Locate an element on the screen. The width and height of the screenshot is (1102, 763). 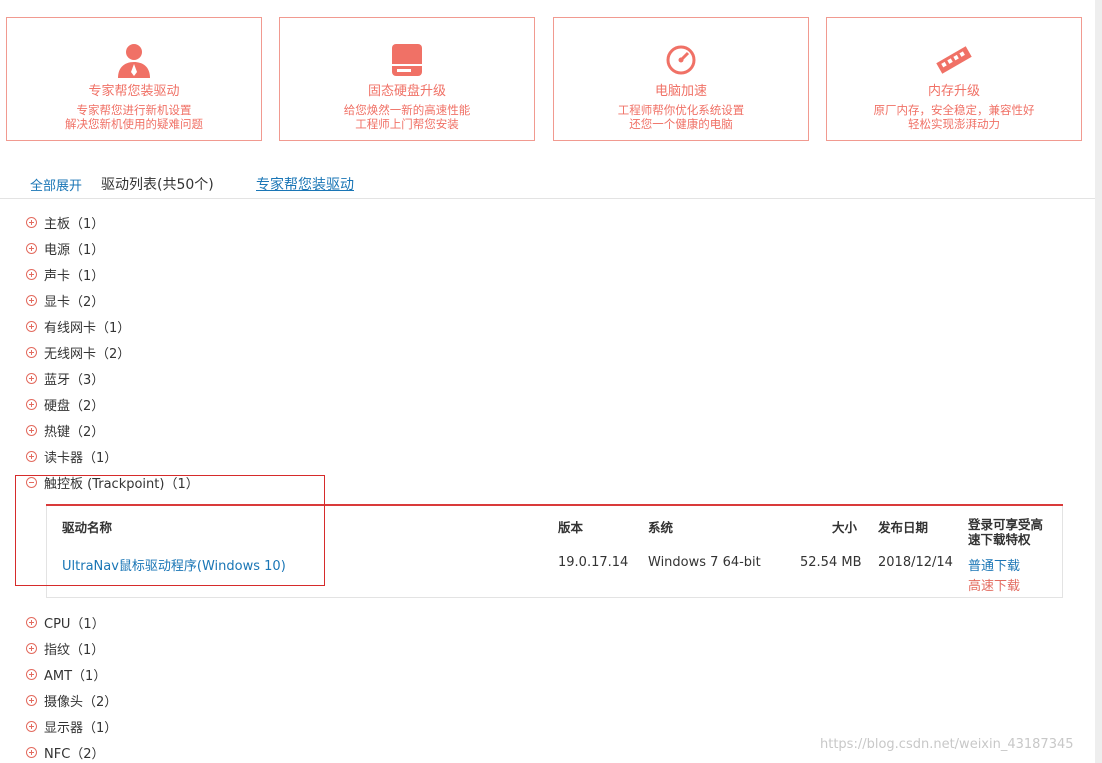
card-title: 内存升级 is located at coordinates (953, 91).